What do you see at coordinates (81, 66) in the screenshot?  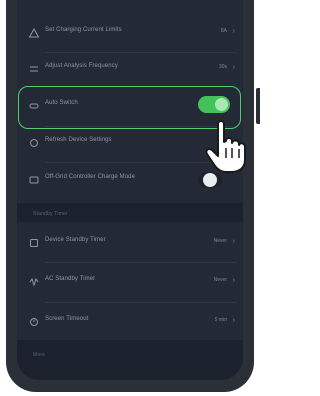 I see `analysis-frequency-label: Adjust Analysis Frequency` at bounding box center [81, 66].